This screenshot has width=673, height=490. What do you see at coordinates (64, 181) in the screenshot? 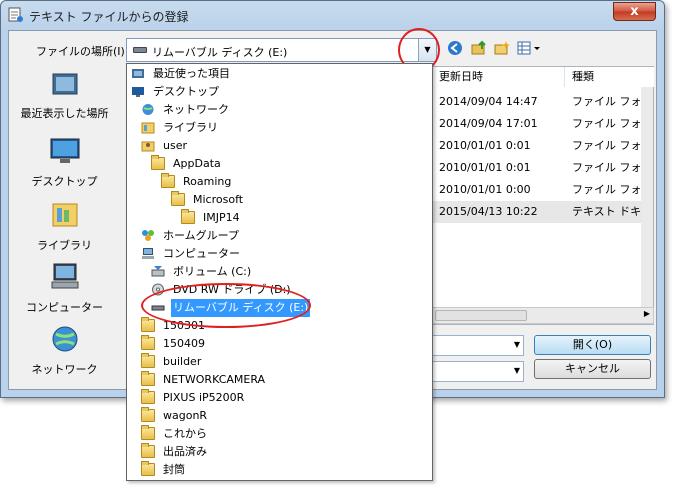
I see `place-label: デスクトップ` at bounding box center [64, 181].